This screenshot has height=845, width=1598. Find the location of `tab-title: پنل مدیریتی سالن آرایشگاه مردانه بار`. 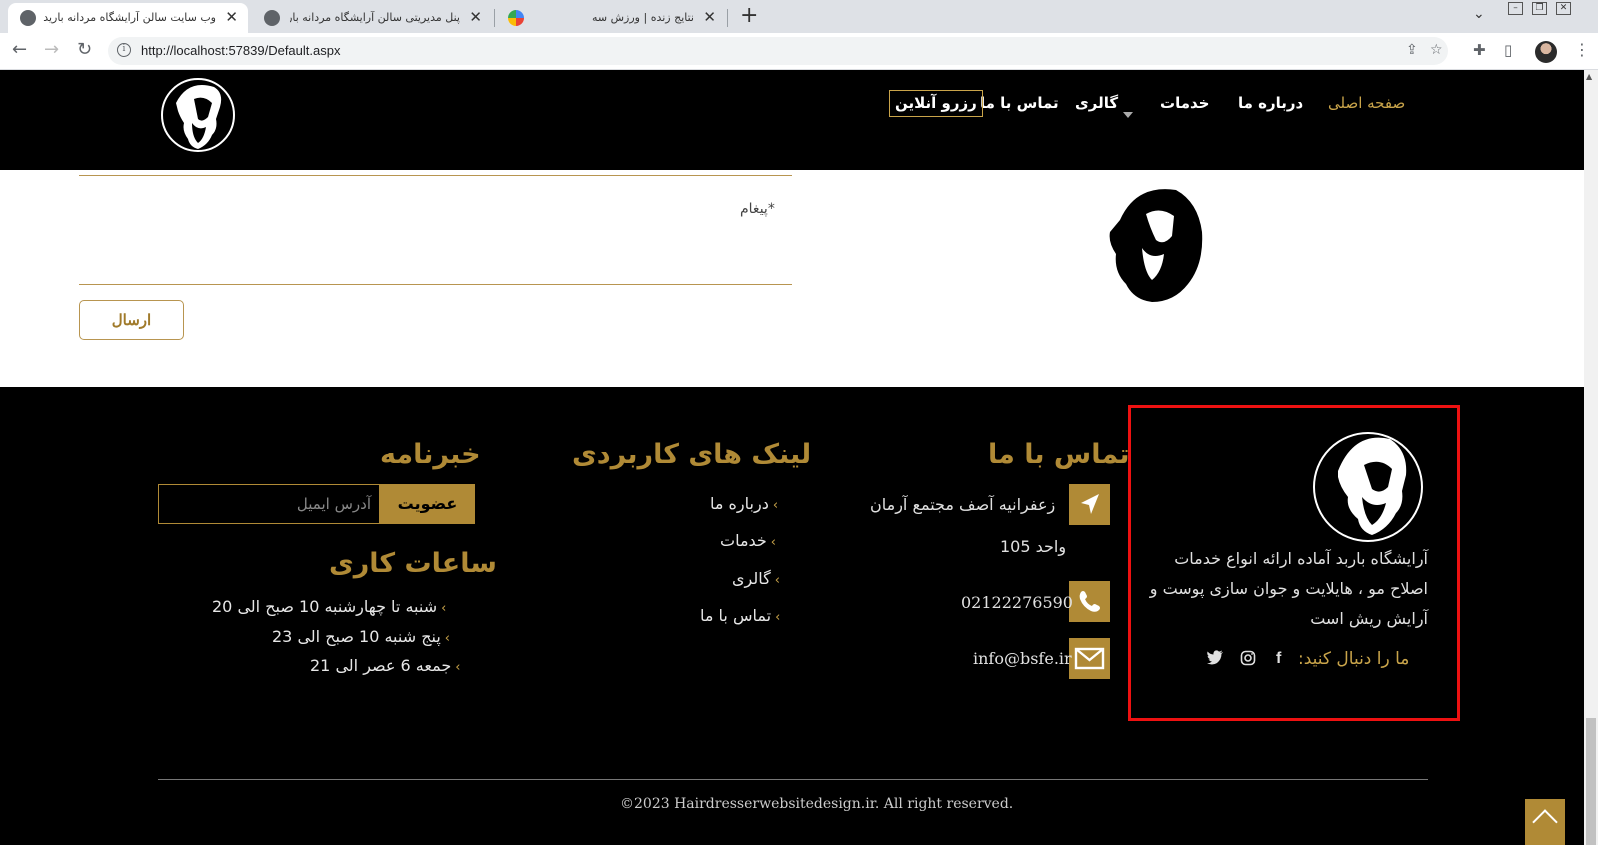

tab-title: پنل مدیریتی سالن آرایشگاه مردانه بار is located at coordinates (375, 17).